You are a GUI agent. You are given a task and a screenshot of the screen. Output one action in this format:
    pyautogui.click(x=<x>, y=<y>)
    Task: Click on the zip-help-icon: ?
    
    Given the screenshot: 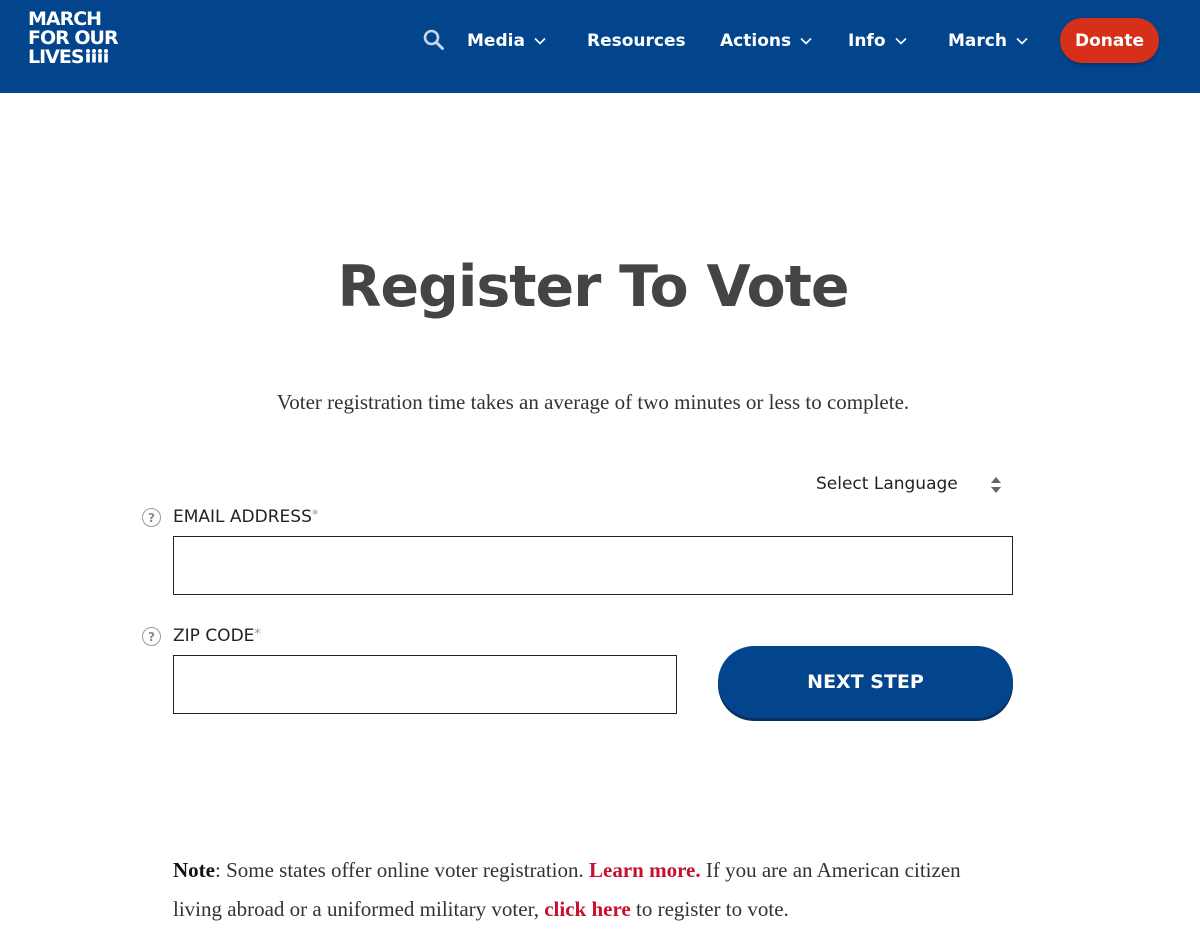 What is the action you would take?
    pyautogui.click(x=151, y=636)
    